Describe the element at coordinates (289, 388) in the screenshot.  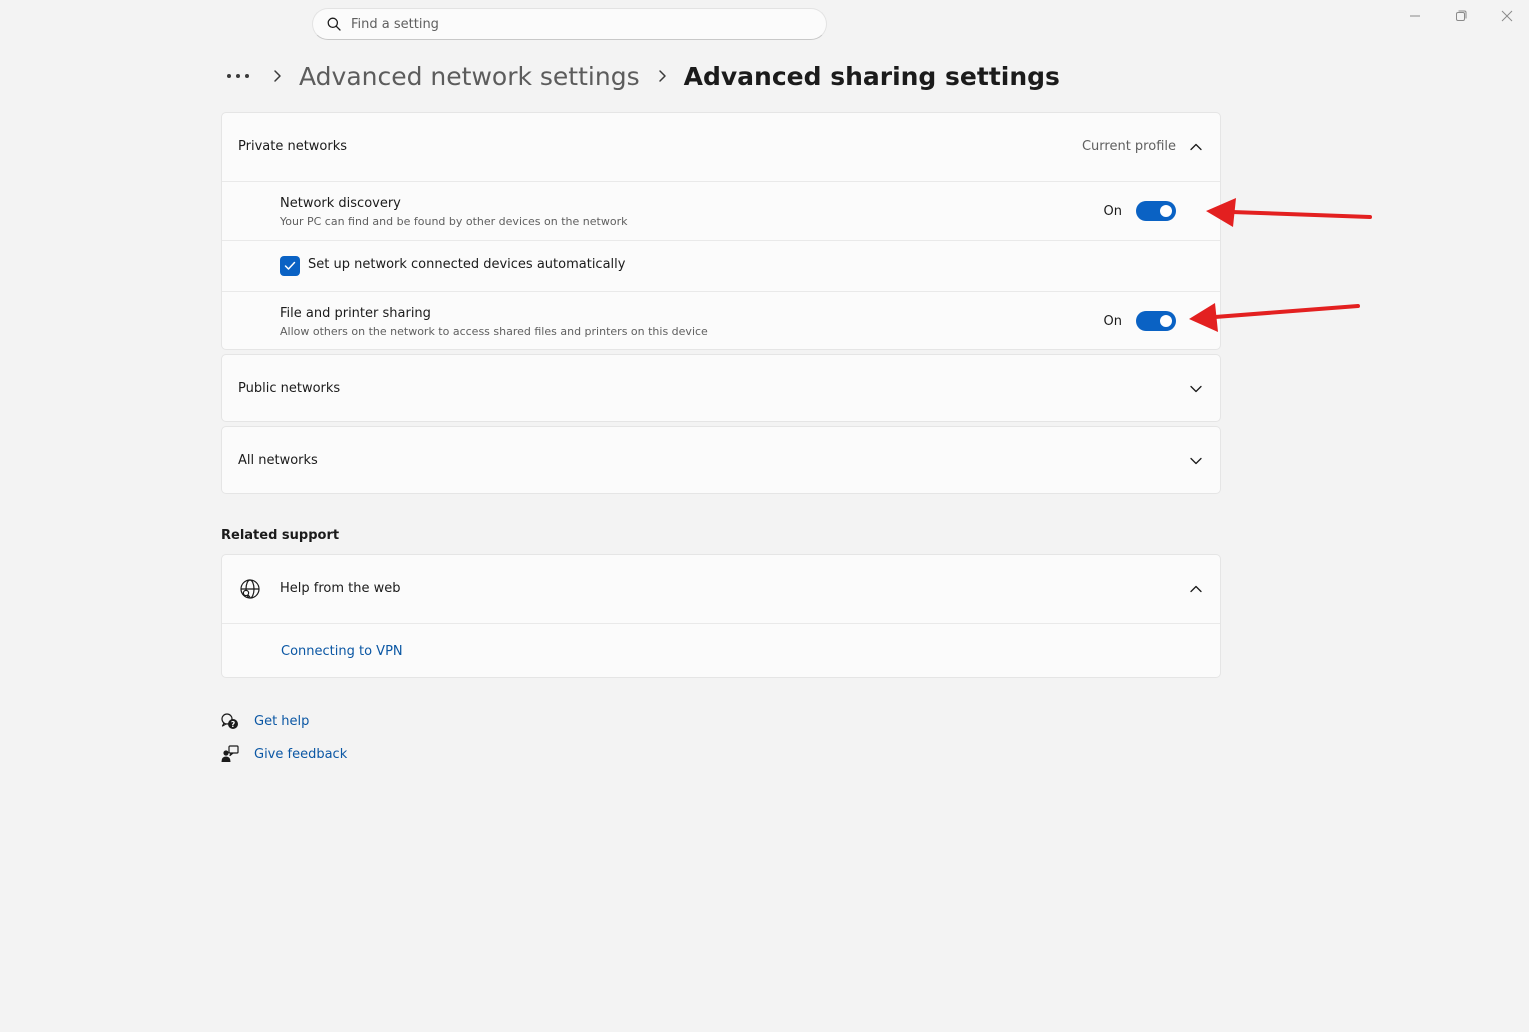
I see `public-networks-title: Public networks` at that location.